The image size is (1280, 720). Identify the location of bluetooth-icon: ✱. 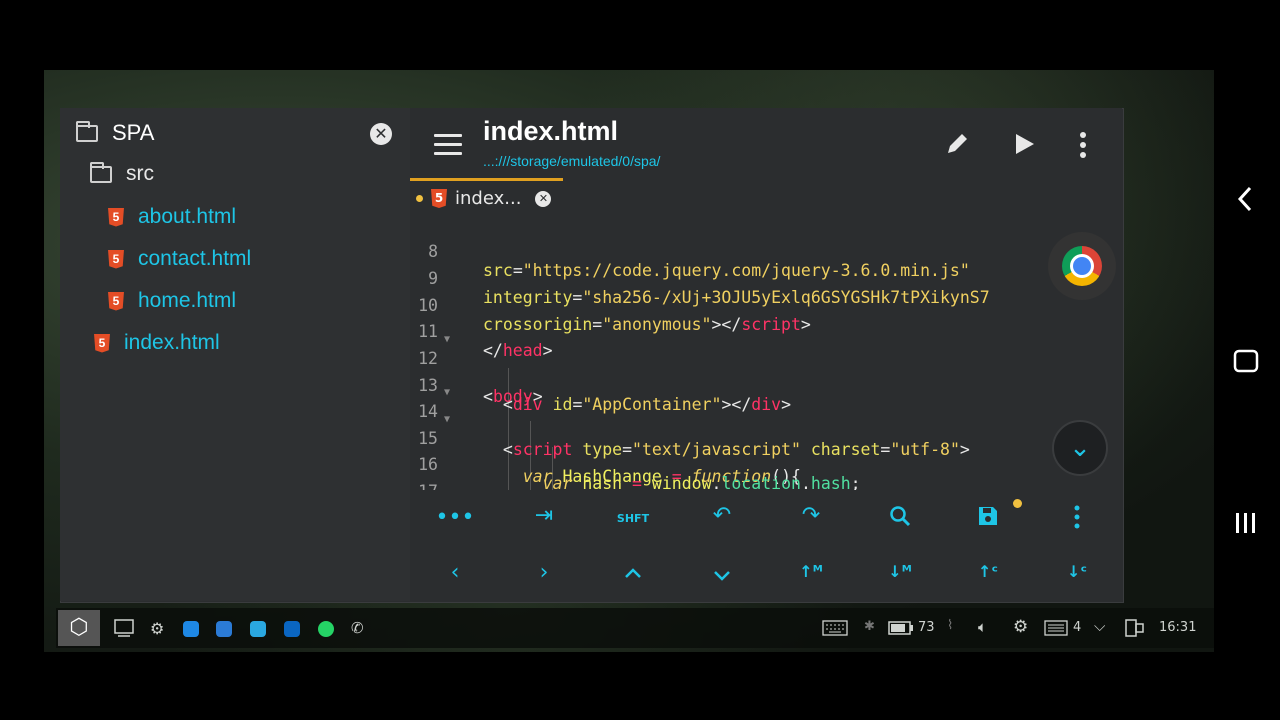
(869, 626).